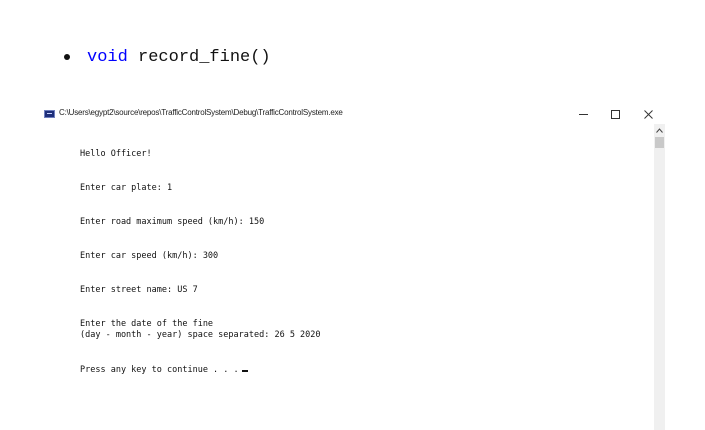 The image size is (705, 430). I want to click on console-prompt-line: Press any key to continue . . ., so click(164, 370).